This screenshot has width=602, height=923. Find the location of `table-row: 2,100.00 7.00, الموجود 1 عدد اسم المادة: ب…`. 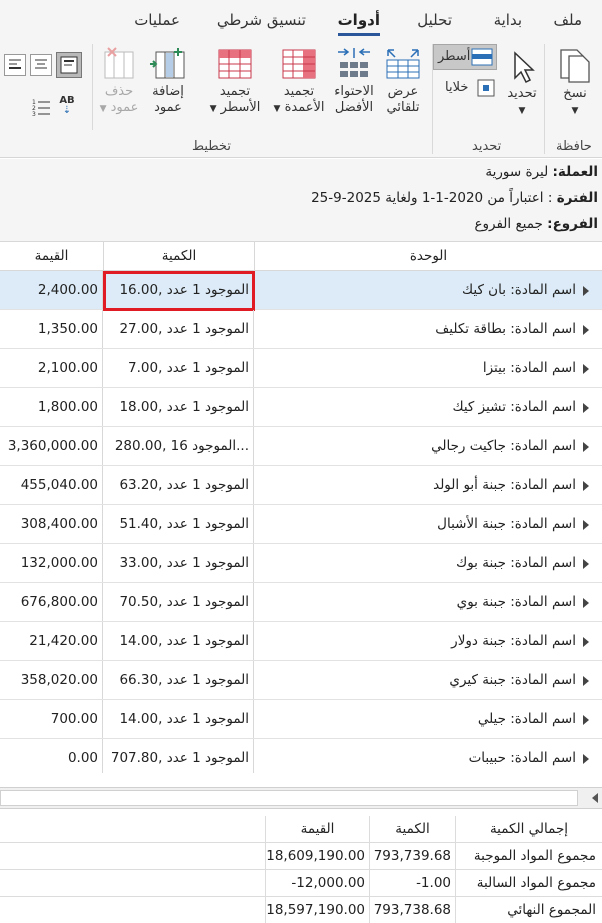

table-row: 2,100.00 7.00, الموجود 1 عدد اسم المادة: ب… is located at coordinates (301, 368).